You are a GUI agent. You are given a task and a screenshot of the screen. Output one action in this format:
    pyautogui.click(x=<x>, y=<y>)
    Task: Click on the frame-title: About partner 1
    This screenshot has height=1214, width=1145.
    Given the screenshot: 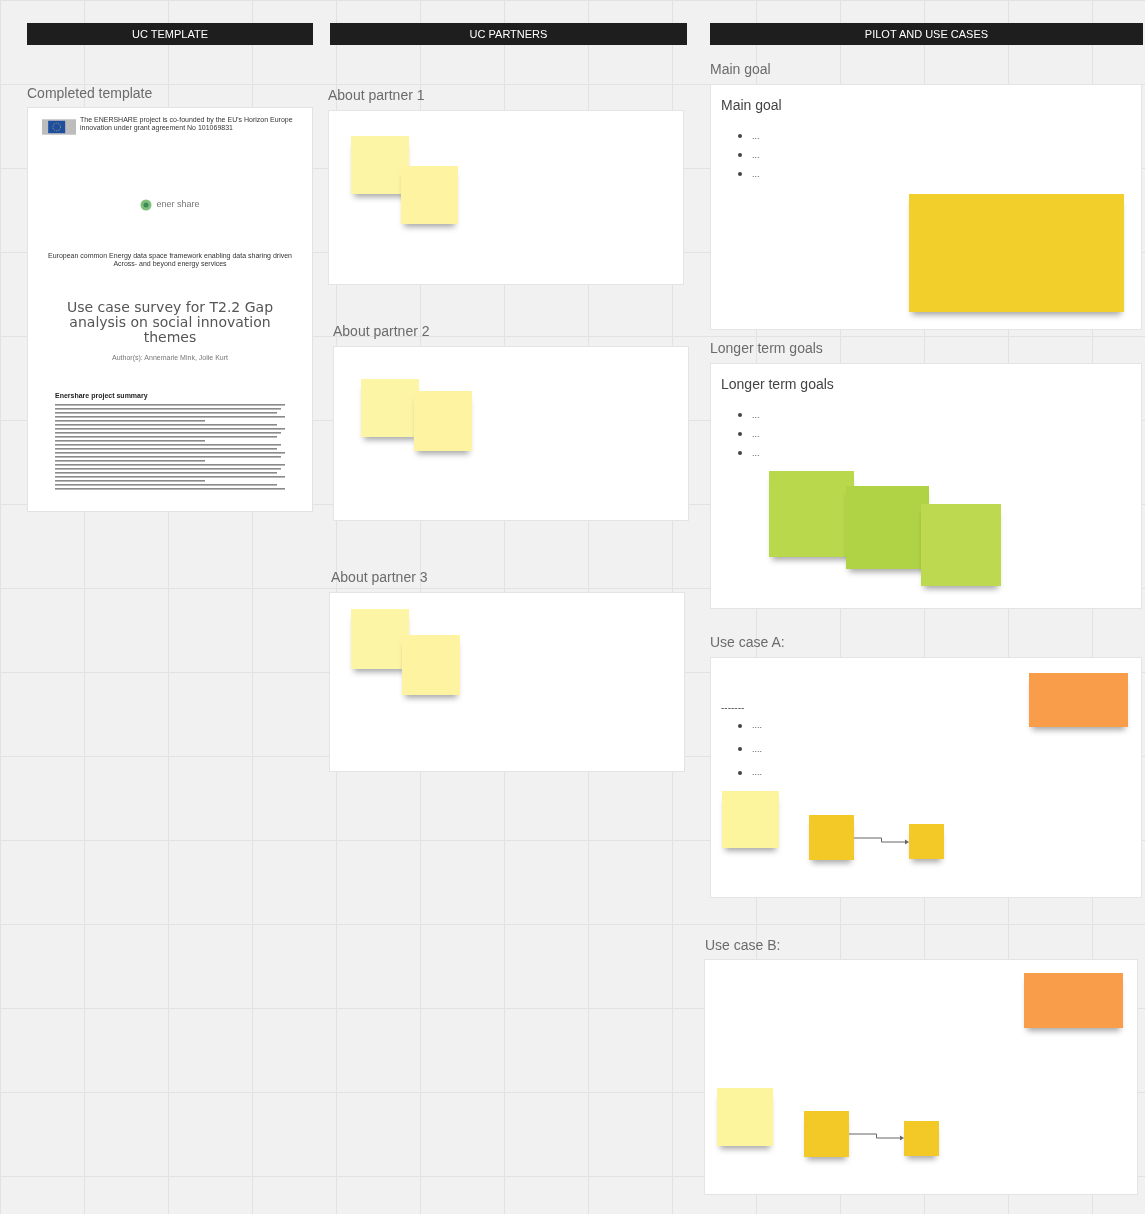 What is the action you would take?
    pyautogui.click(x=376, y=95)
    